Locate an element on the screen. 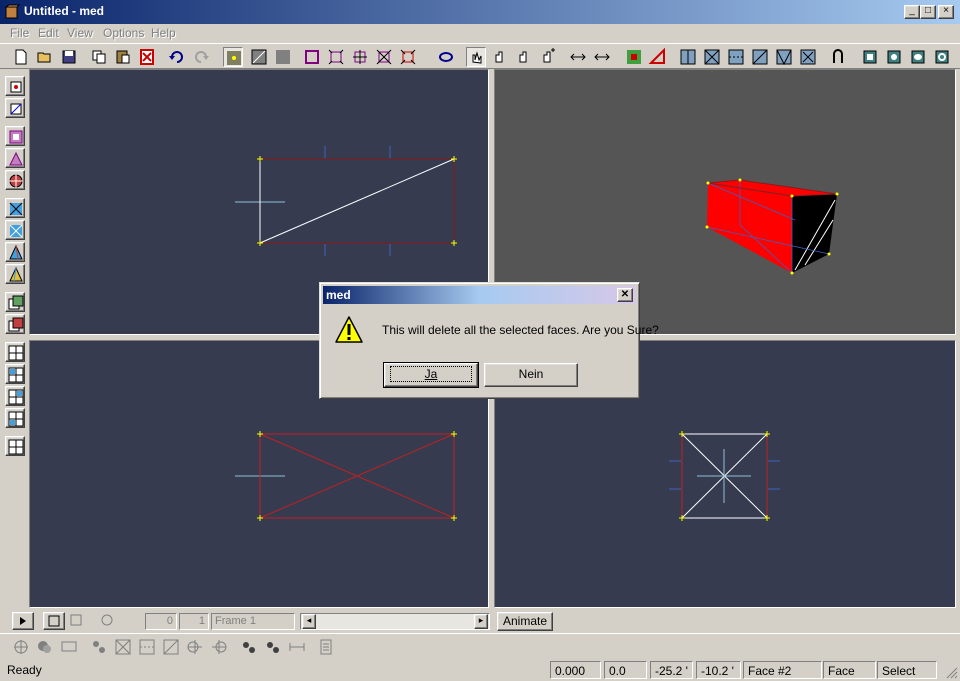  frame-start-field: 0 is located at coordinates (161, 621).